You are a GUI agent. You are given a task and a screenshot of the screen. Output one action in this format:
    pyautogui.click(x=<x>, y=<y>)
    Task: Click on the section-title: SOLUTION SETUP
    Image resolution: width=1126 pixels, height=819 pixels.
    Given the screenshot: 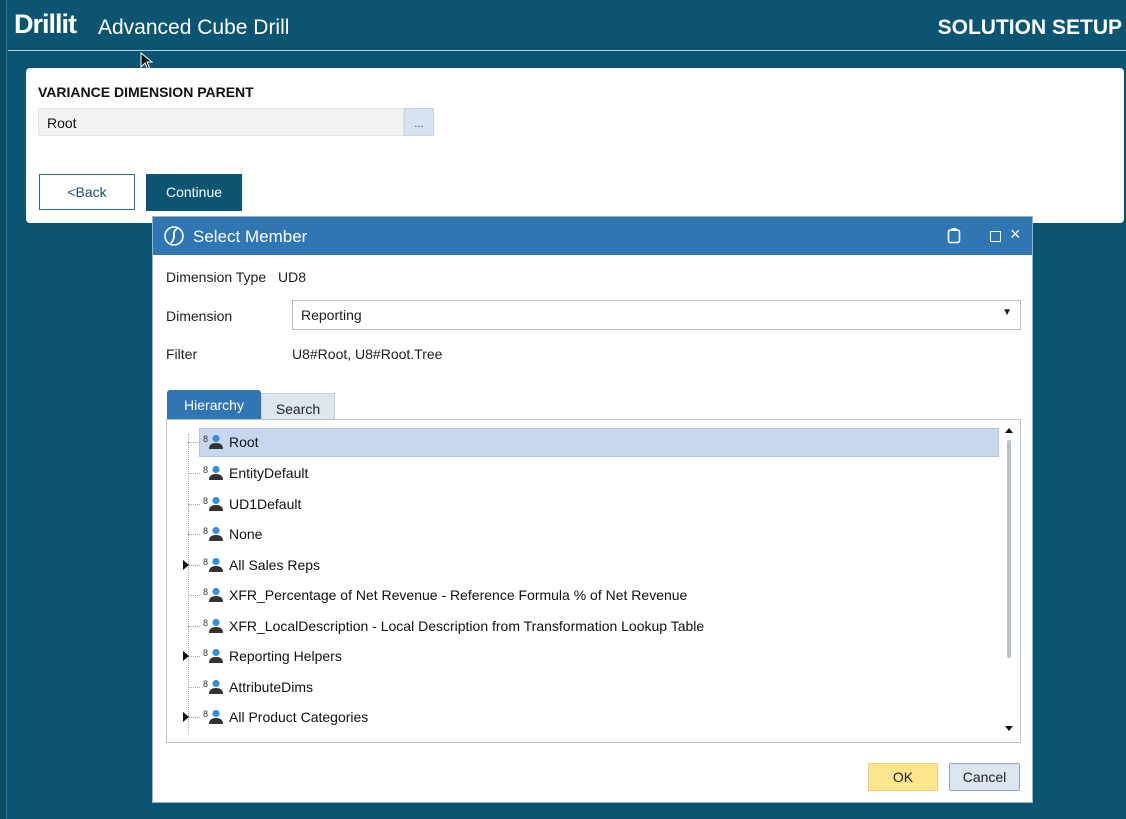 What is the action you would take?
    pyautogui.click(x=1029, y=27)
    